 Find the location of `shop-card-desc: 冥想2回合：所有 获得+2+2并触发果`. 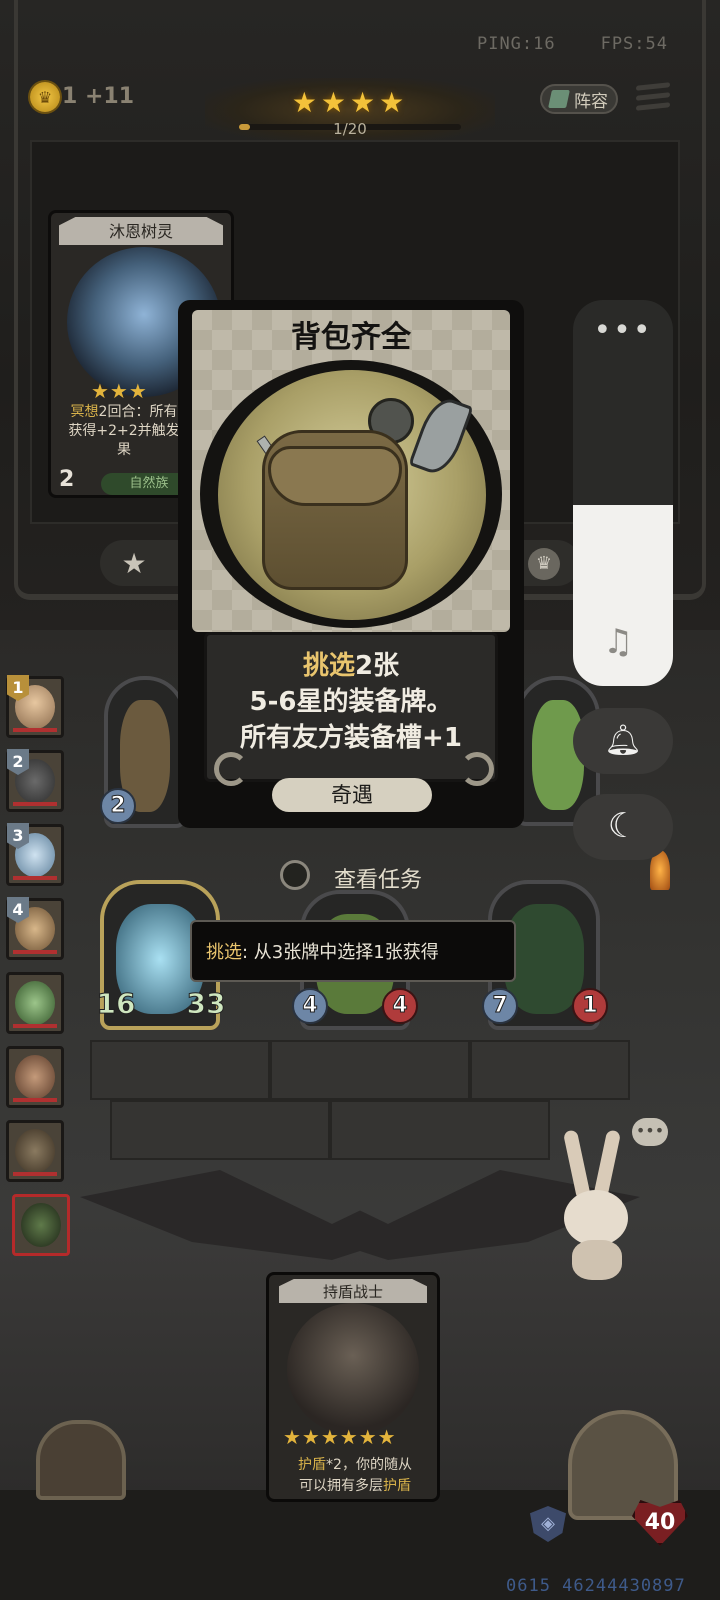

shop-card-desc: 冥想2回合：所有 获得+2+2并触发果 is located at coordinates (124, 431).